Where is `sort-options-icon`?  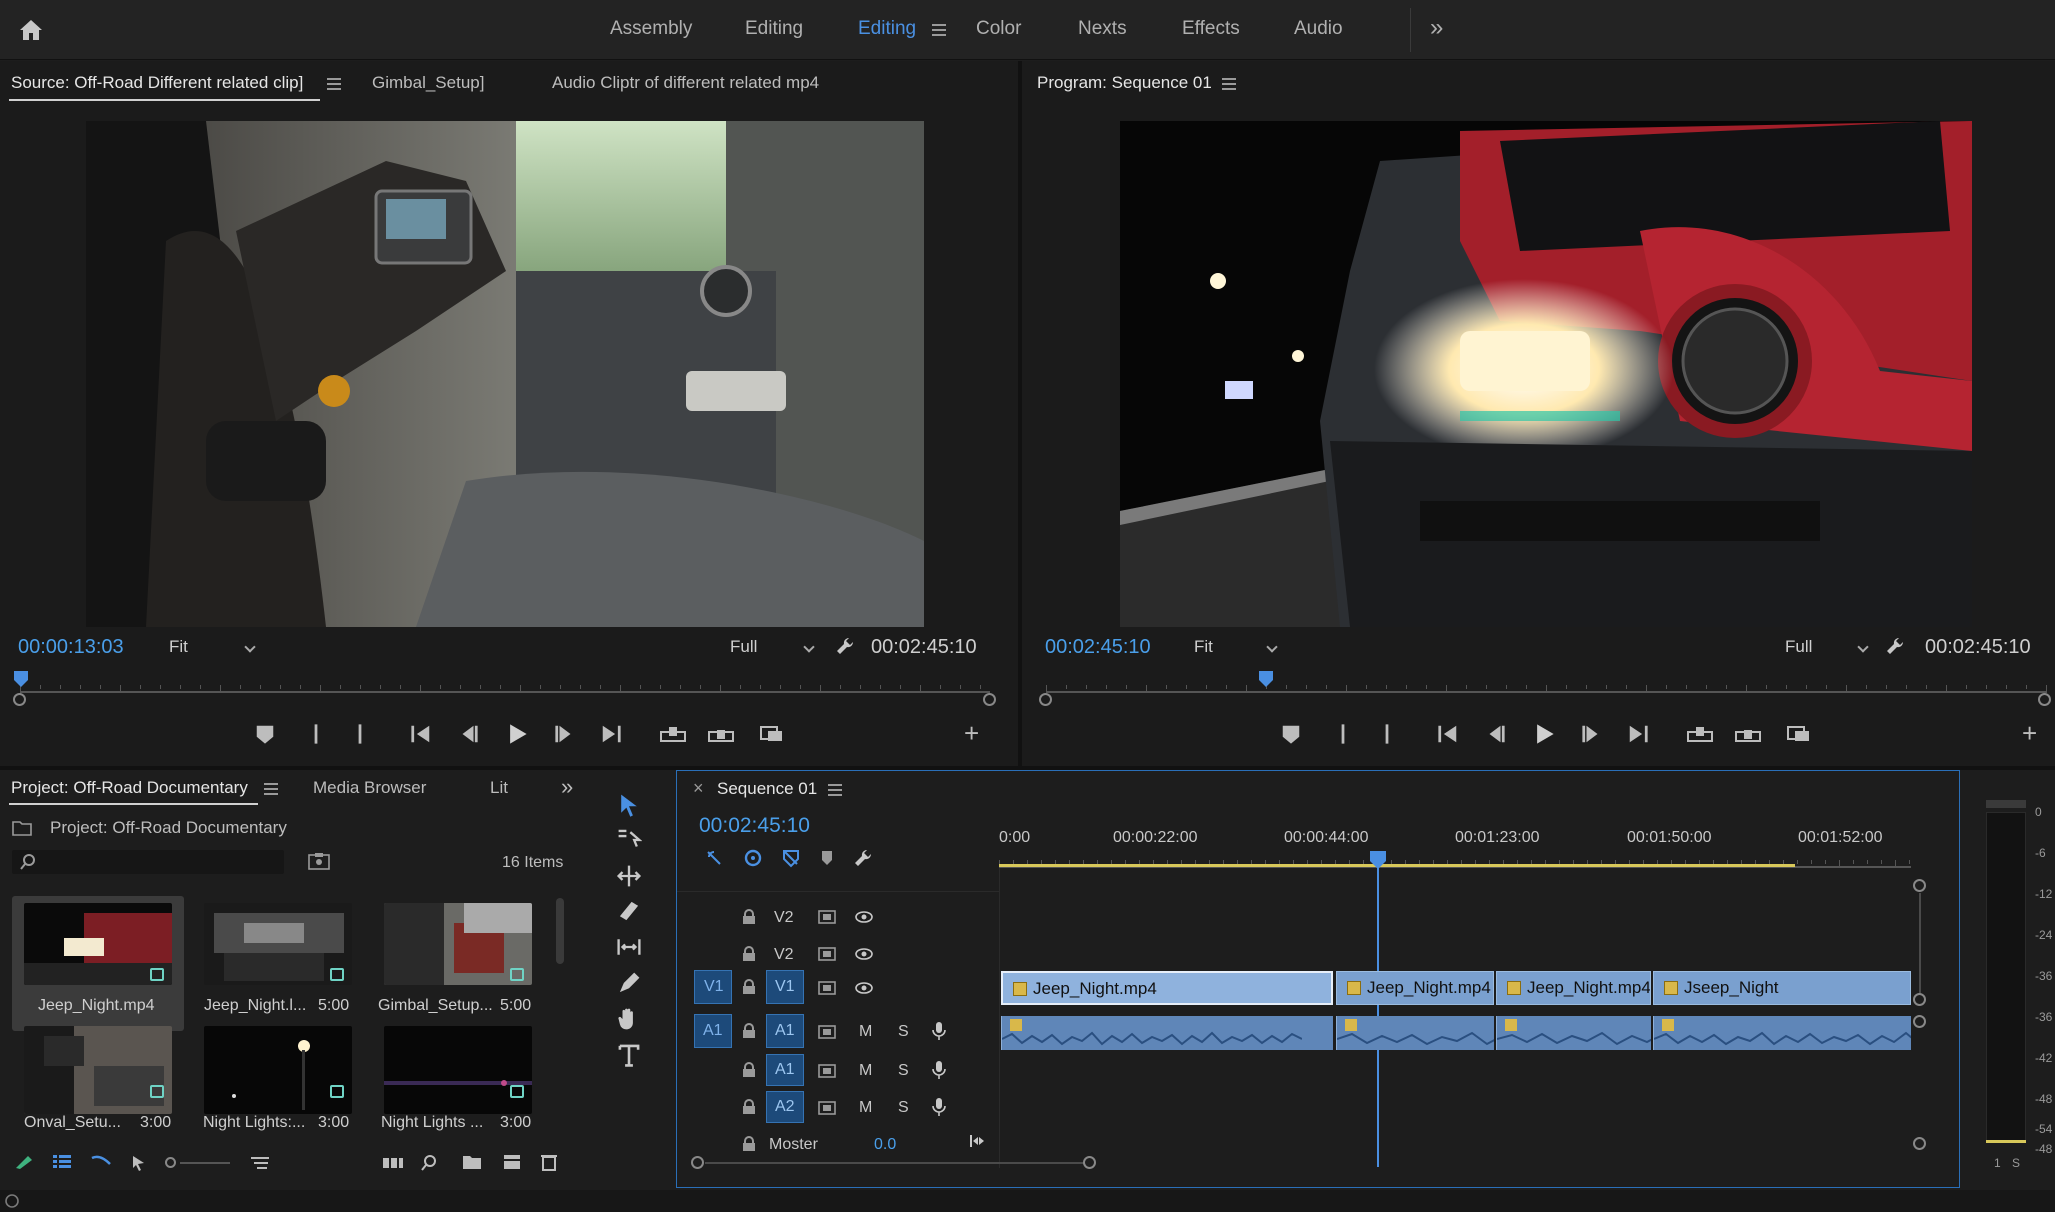
sort-options-icon is located at coordinates (260, 1162).